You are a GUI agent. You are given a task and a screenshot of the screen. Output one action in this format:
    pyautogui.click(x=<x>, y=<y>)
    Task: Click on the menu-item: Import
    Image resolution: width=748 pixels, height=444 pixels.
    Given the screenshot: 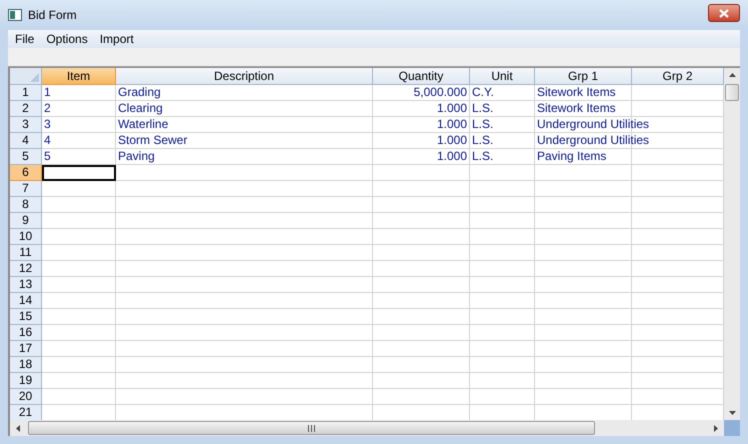 What is the action you would take?
    pyautogui.click(x=117, y=39)
    